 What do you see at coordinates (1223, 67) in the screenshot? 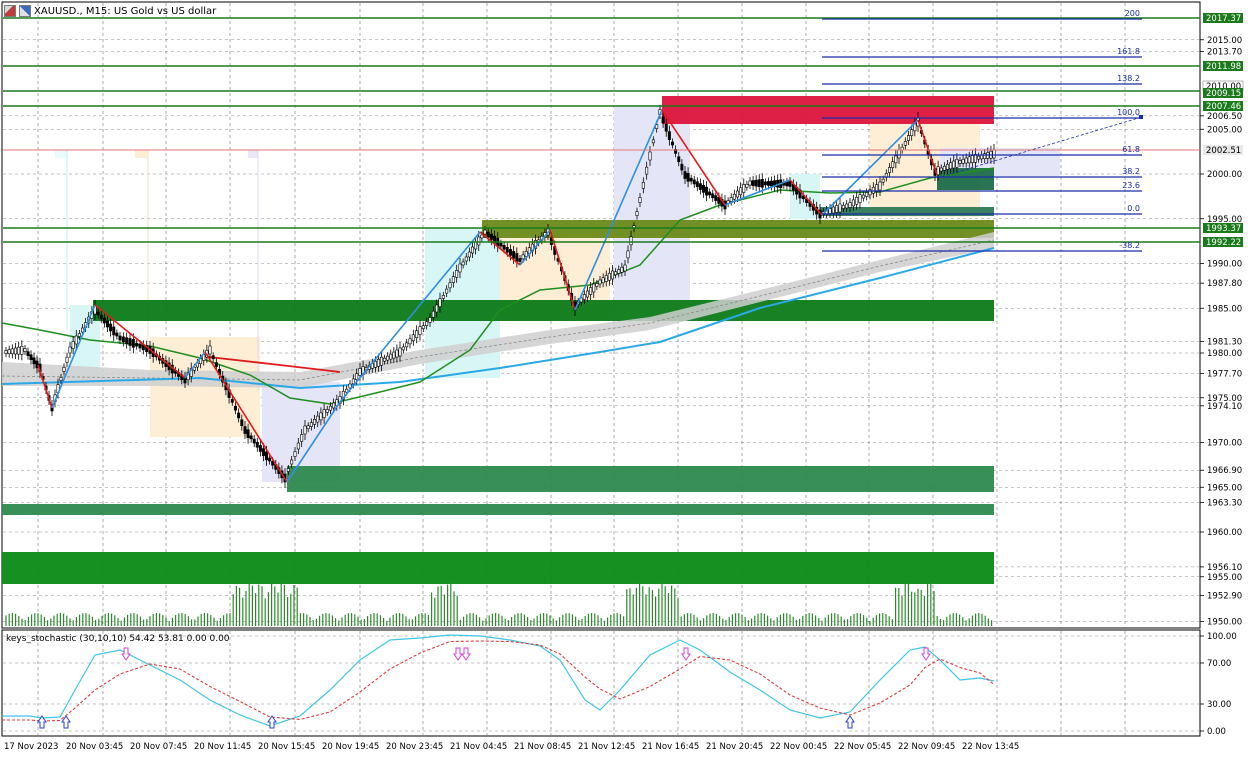
I see `price-badge-label: 2011.98` at bounding box center [1223, 67].